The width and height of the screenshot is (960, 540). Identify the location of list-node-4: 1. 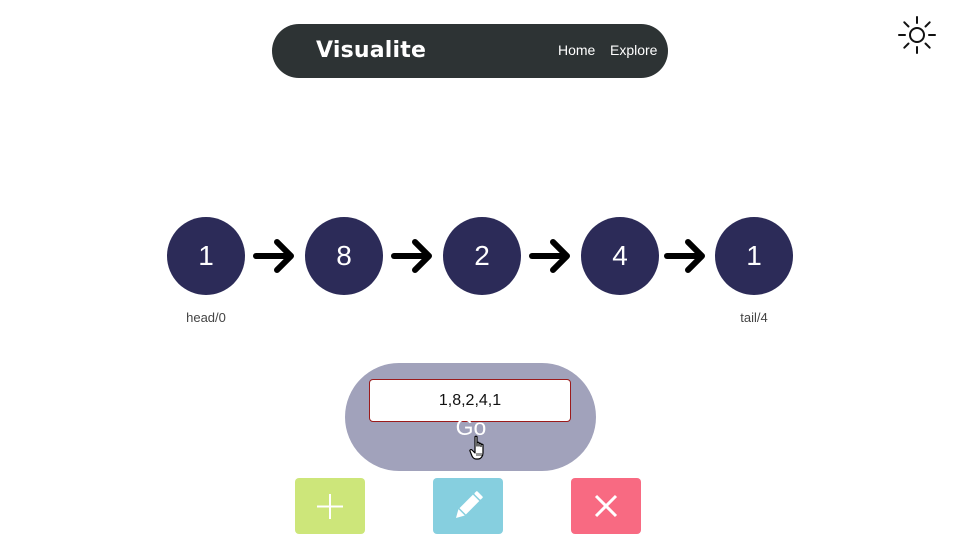
(754, 256).